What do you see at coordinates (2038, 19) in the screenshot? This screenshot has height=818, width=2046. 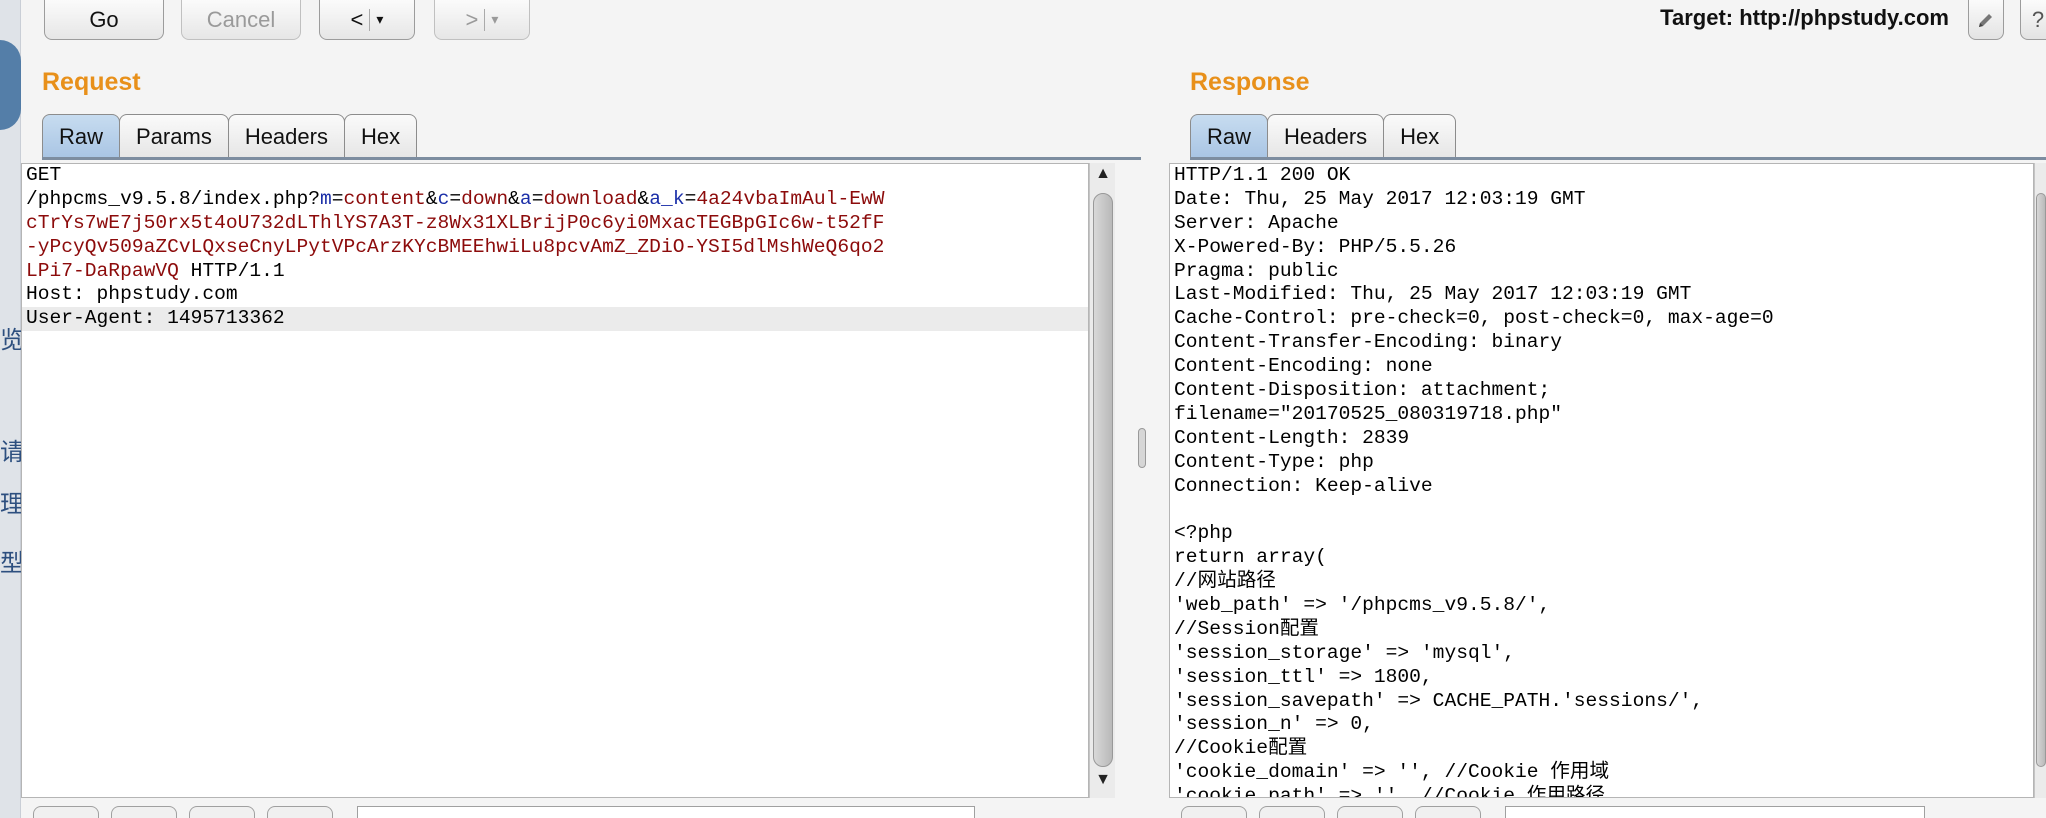 I see `help-icon: ?` at bounding box center [2038, 19].